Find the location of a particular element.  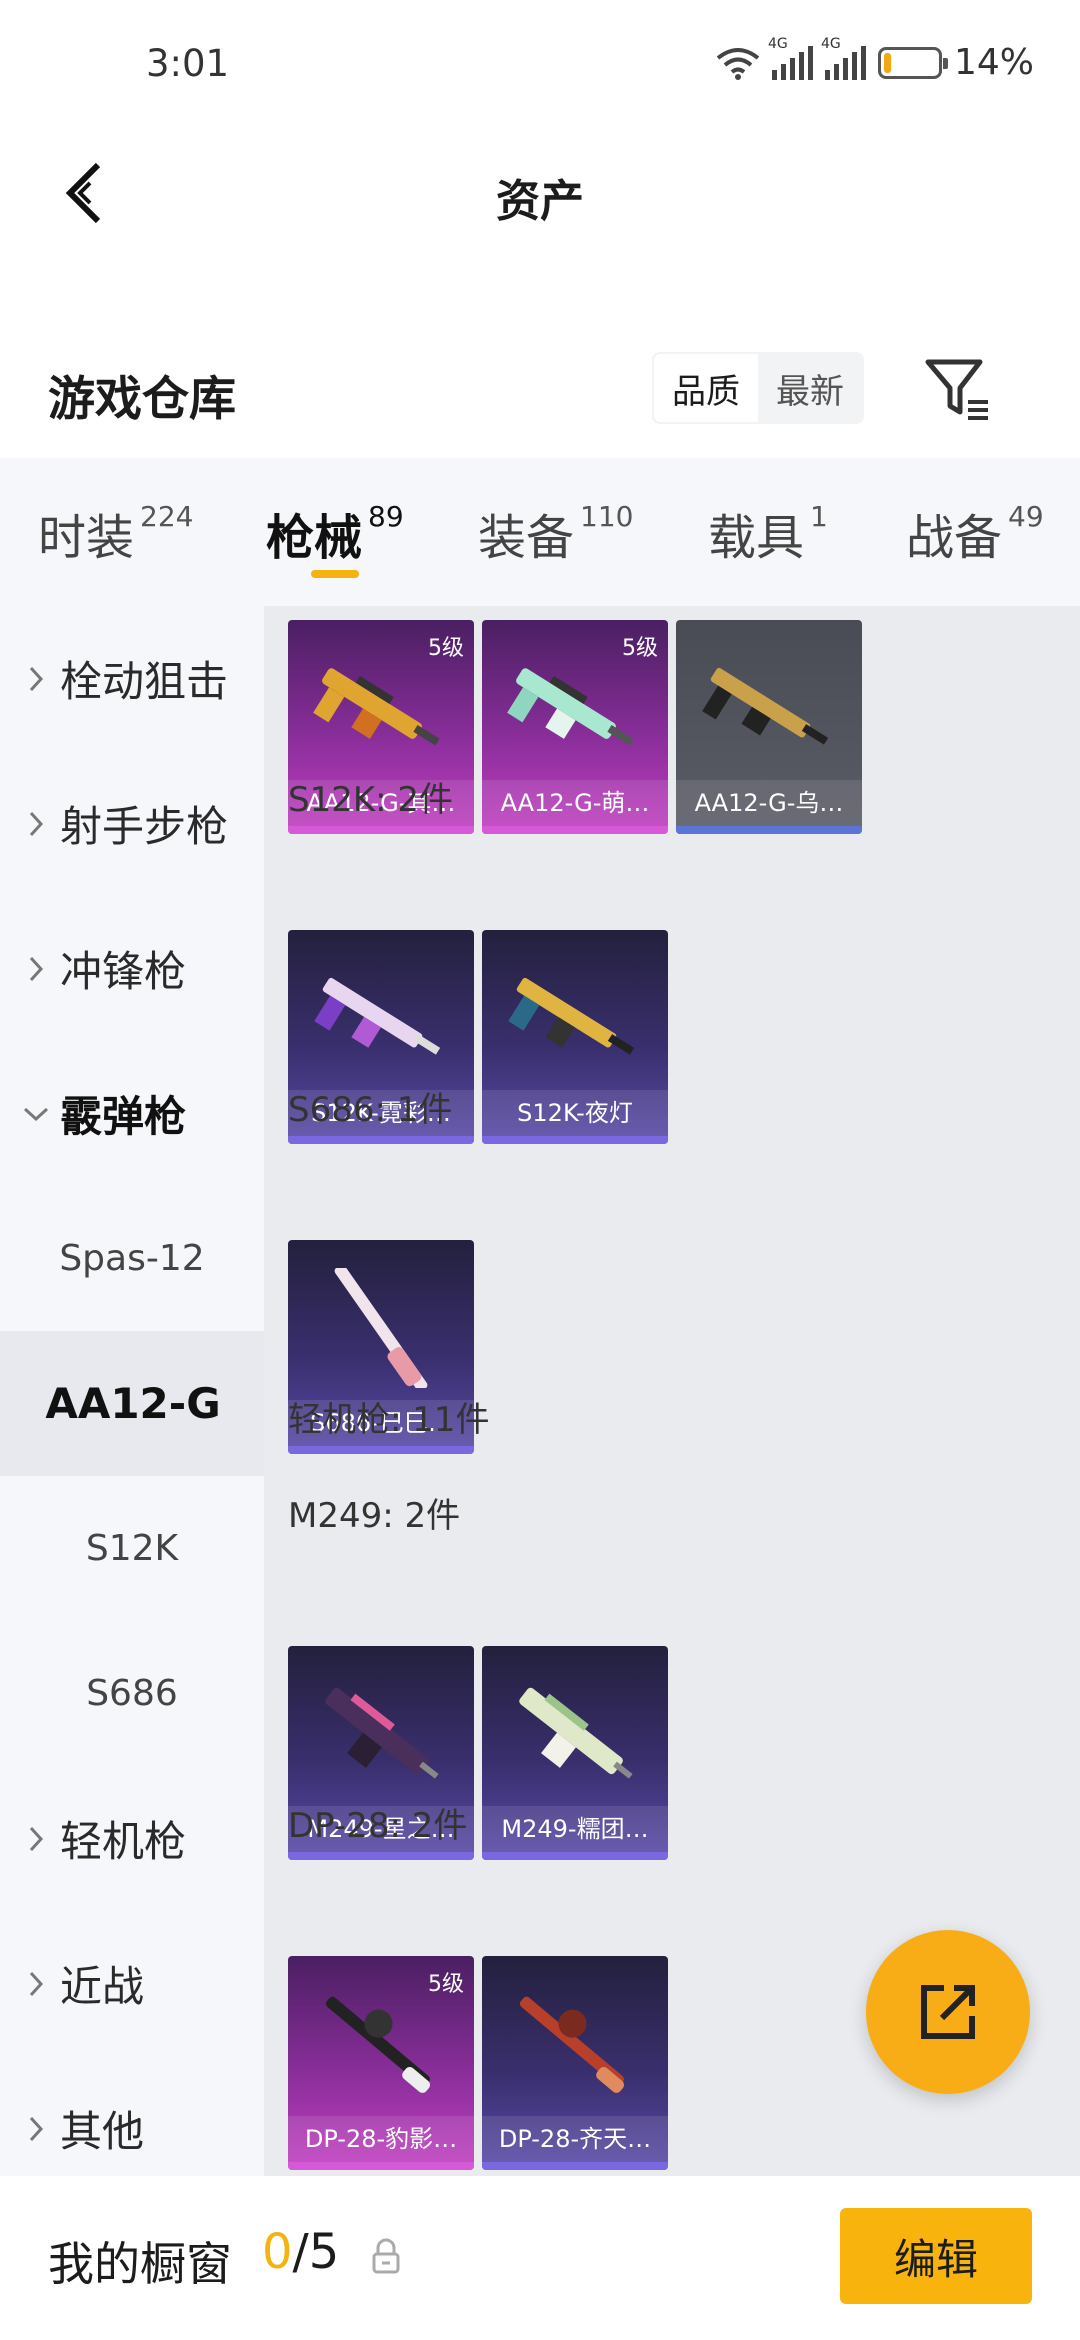

sidebar-item-label: 冲锋枪 is located at coordinates (123, 971).